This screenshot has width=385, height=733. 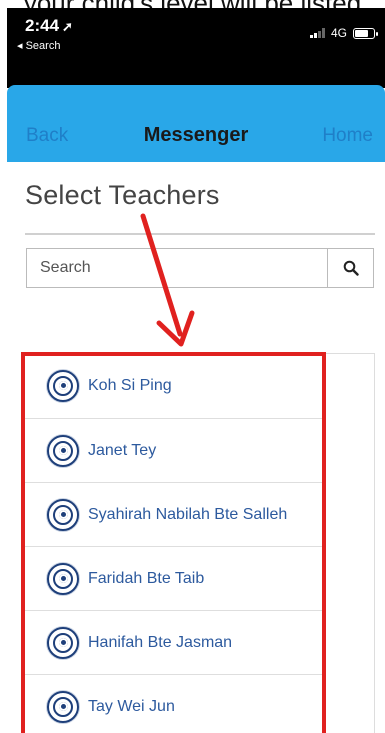 I want to click on search-button, so click(x=350, y=268).